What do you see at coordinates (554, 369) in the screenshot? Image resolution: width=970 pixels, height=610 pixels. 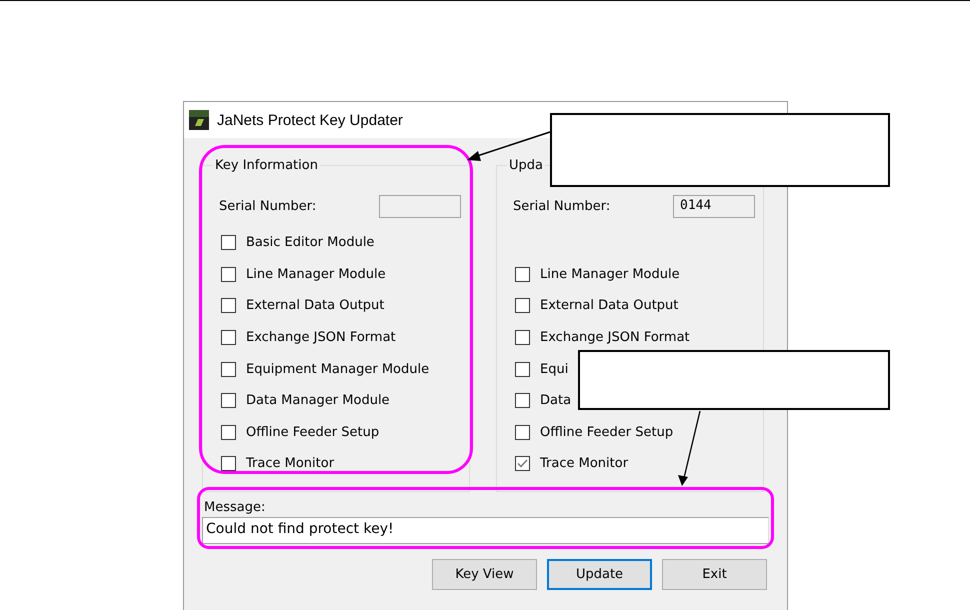 I see `checkbox-label: Equi` at bounding box center [554, 369].